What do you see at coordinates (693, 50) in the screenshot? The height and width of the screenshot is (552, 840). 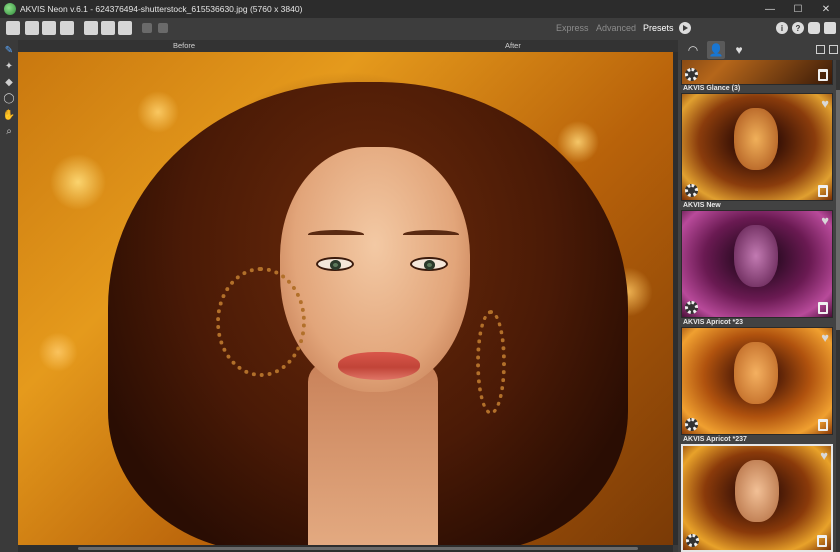 I see `all-presets-icon: ◠` at bounding box center [693, 50].